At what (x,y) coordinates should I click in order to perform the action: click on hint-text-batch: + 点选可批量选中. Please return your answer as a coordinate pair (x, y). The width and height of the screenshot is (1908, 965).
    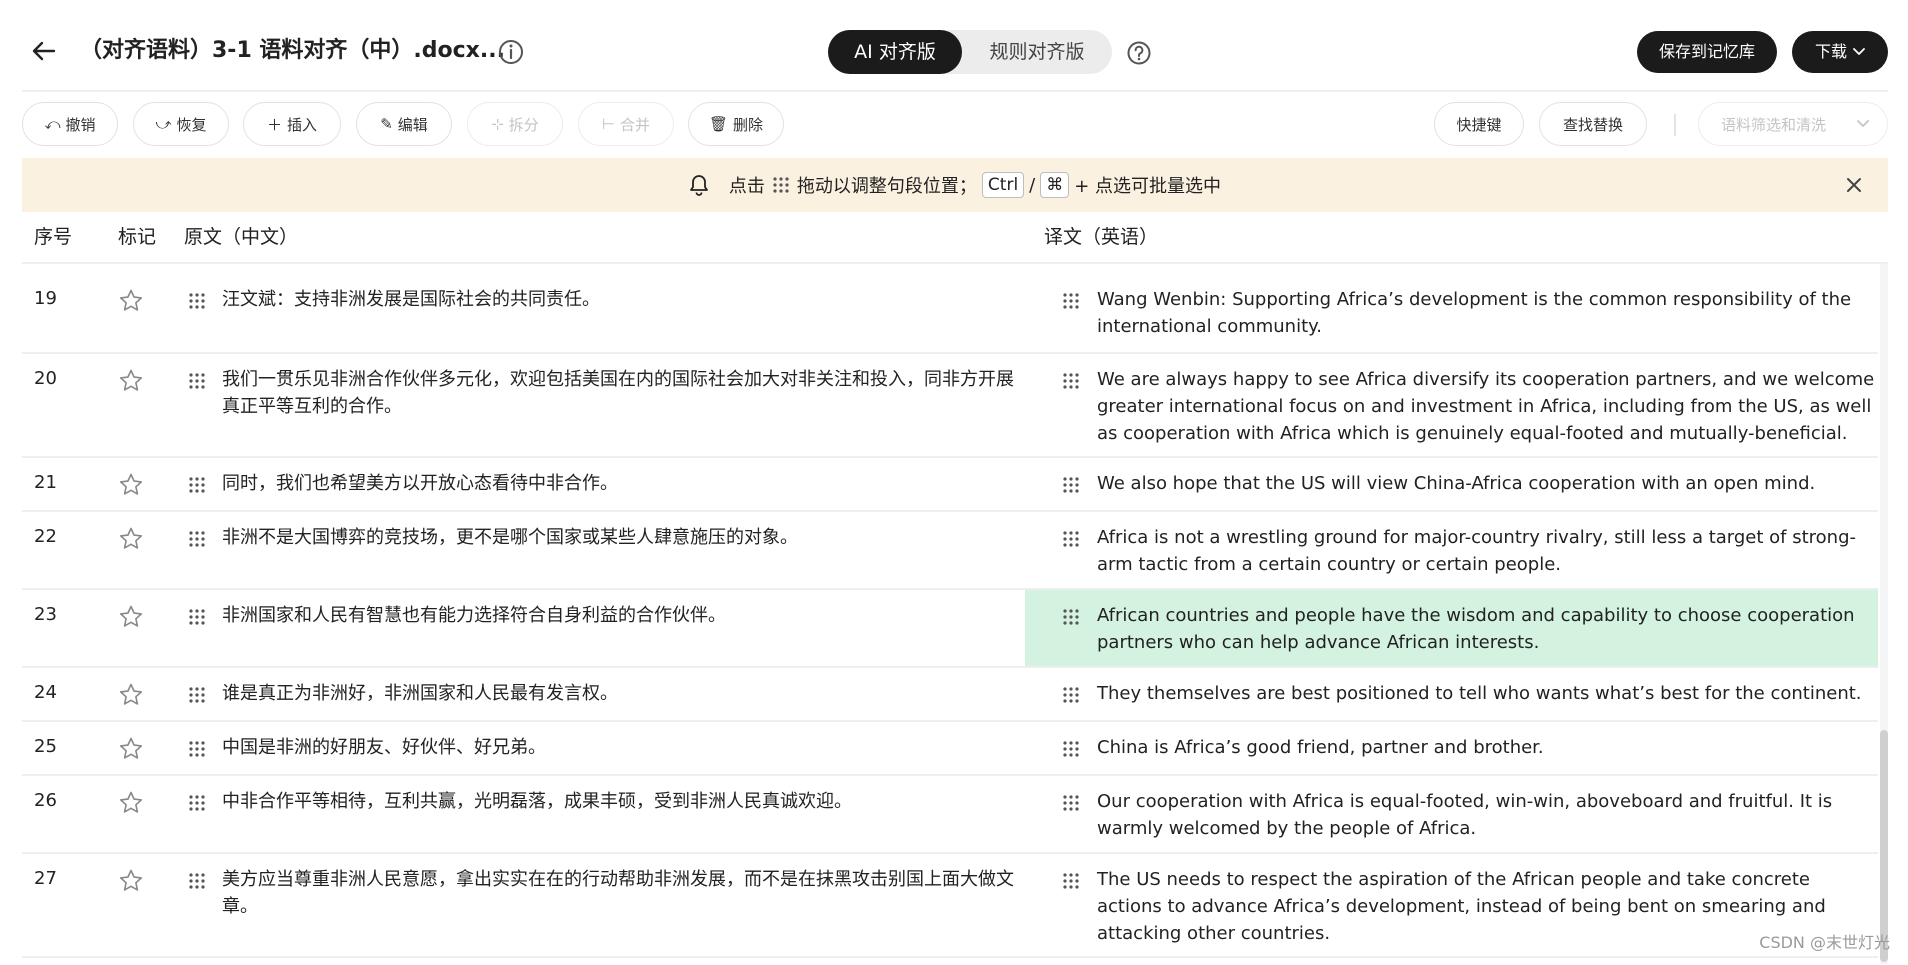
    Looking at the image, I should click on (1148, 186).